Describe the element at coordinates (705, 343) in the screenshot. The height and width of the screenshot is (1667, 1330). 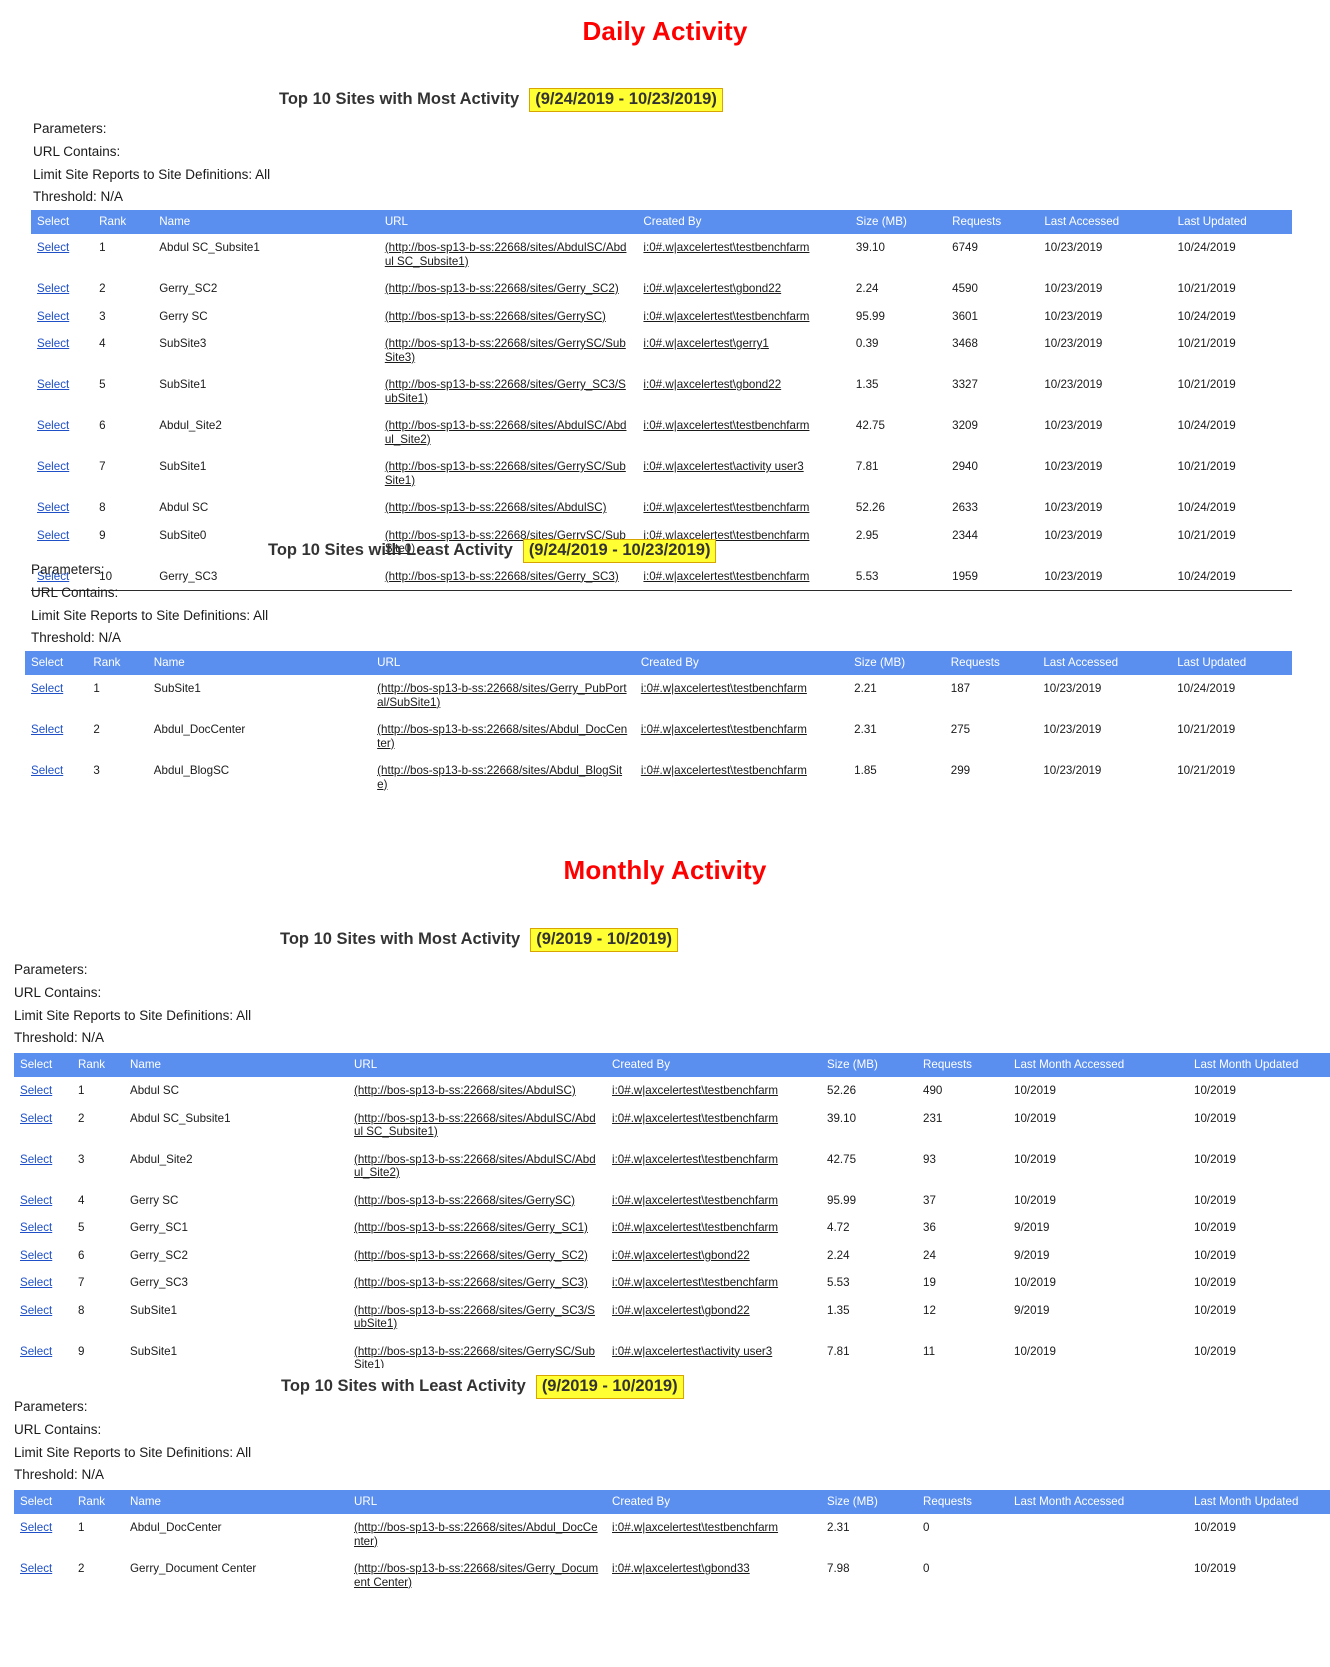
I see `created-by-link: i:0#.w|axcelertest\gerry1` at that location.